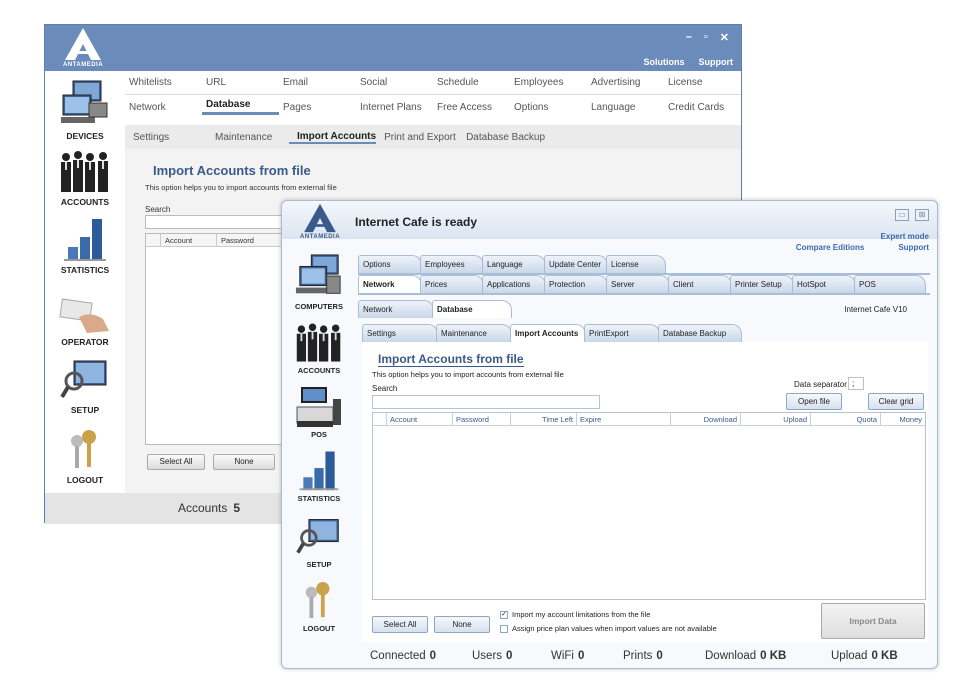 The height and width of the screenshot is (694, 979). Describe the element at coordinates (452, 284) in the screenshot. I see `tab-prices: Prices` at that location.